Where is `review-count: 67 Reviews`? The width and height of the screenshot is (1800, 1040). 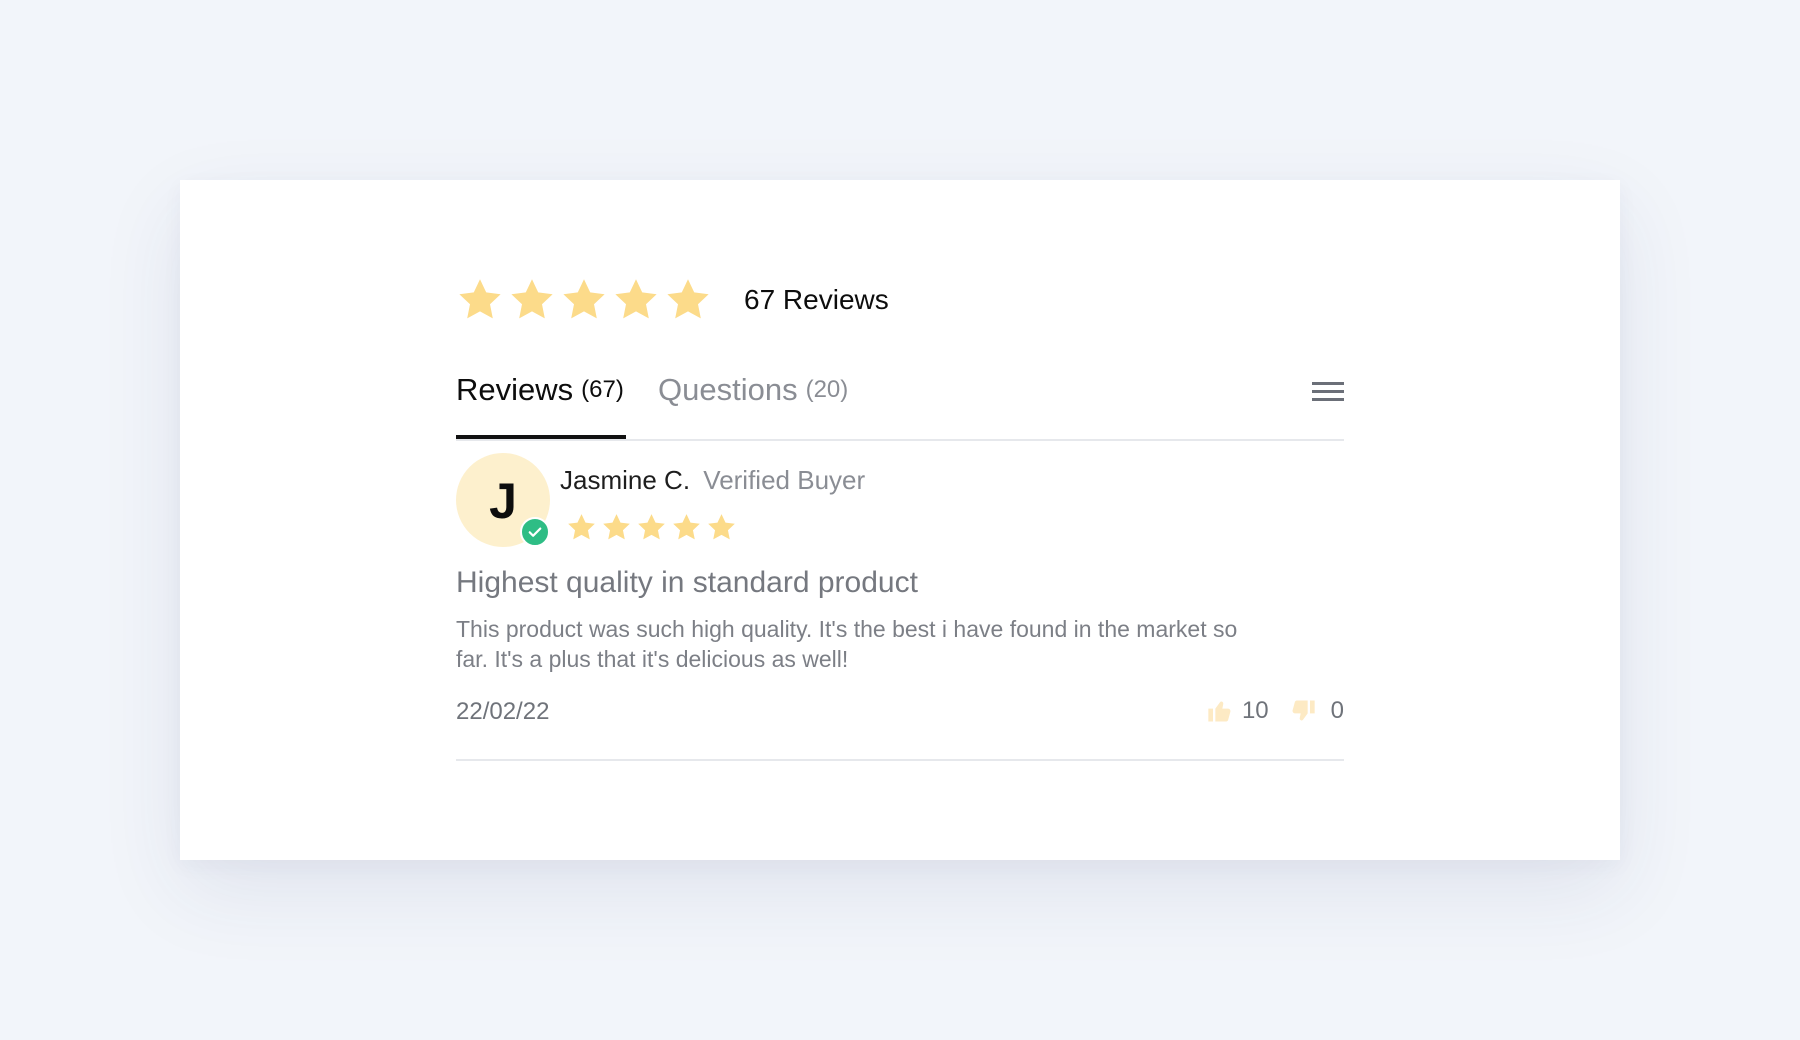 review-count: 67 Reviews is located at coordinates (816, 299).